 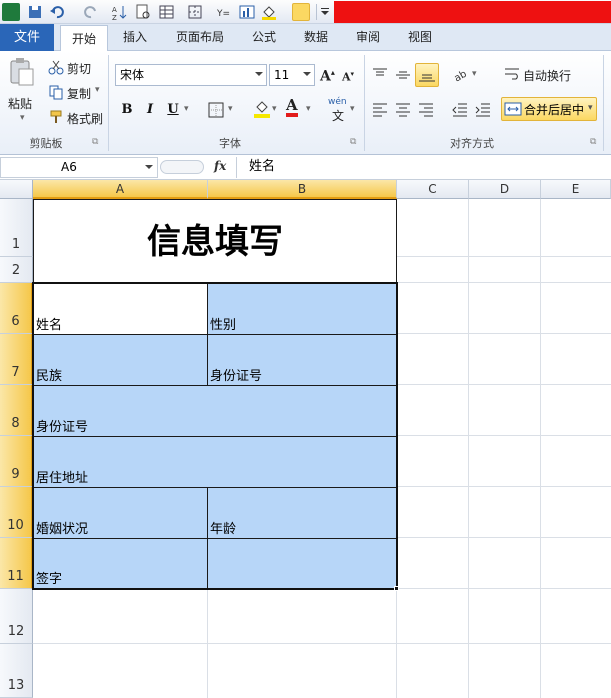 What do you see at coordinates (22, 118) in the screenshot?
I see `paste-dropdown-icon: ▾` at bounding box center [22, 118].